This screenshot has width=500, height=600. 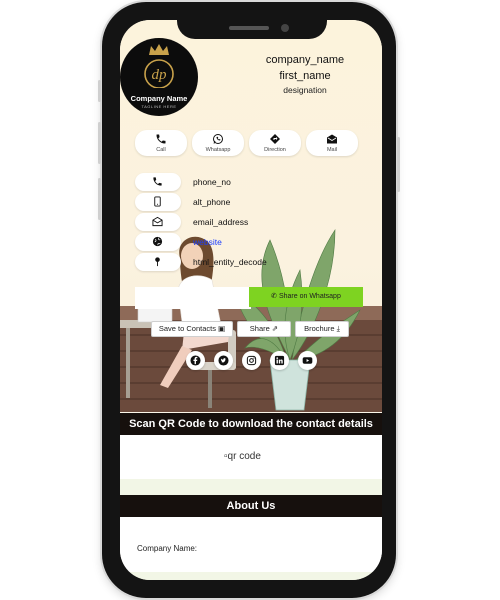 I want to click on envelope-open-icon, so click(x=157, y=221).